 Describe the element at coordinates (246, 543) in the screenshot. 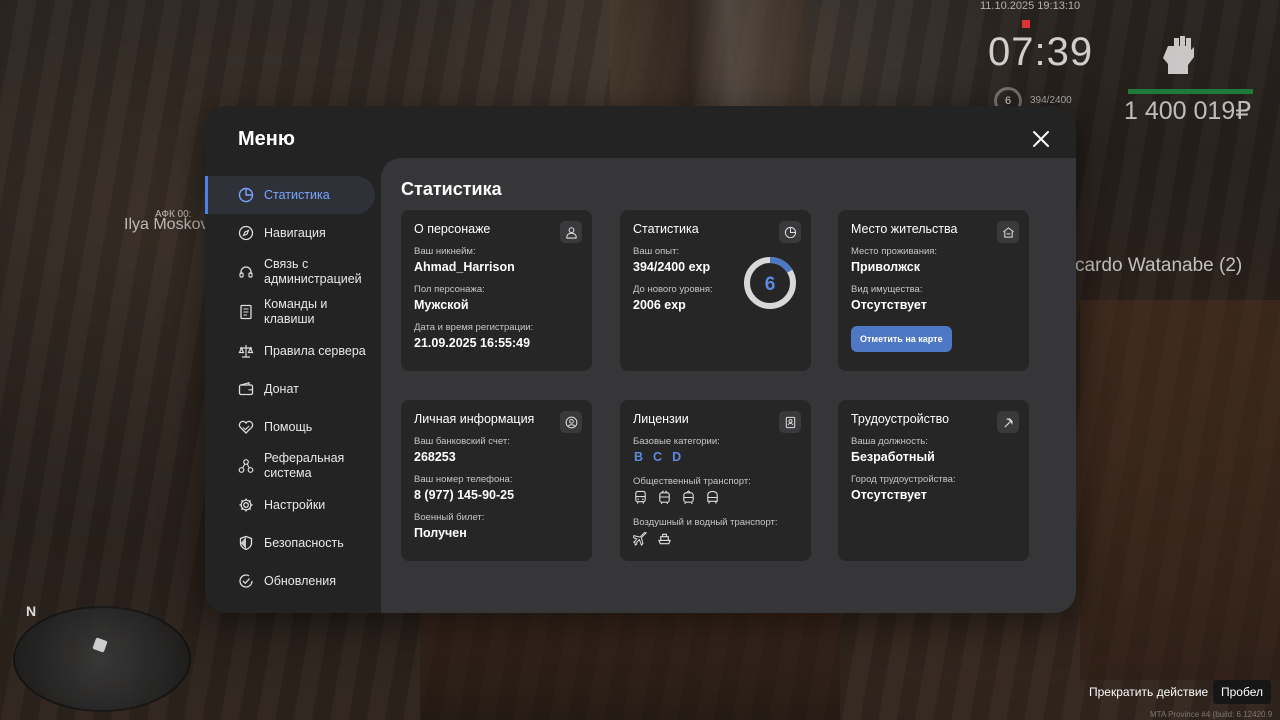

I see `shield-icon` at that location.